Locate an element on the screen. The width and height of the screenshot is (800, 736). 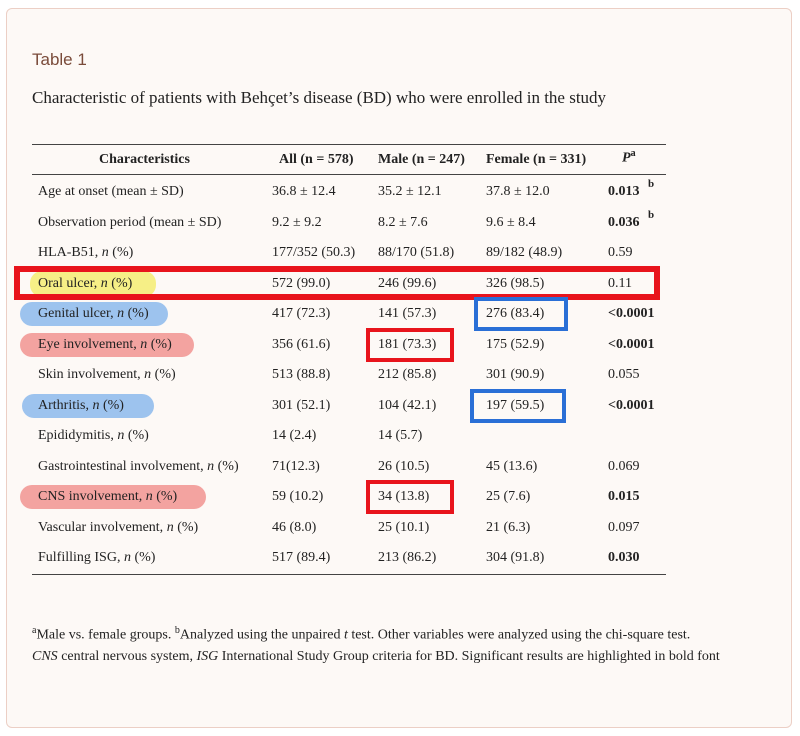
cell-all: 572 (99.0) is located at coordinates (301, 283).